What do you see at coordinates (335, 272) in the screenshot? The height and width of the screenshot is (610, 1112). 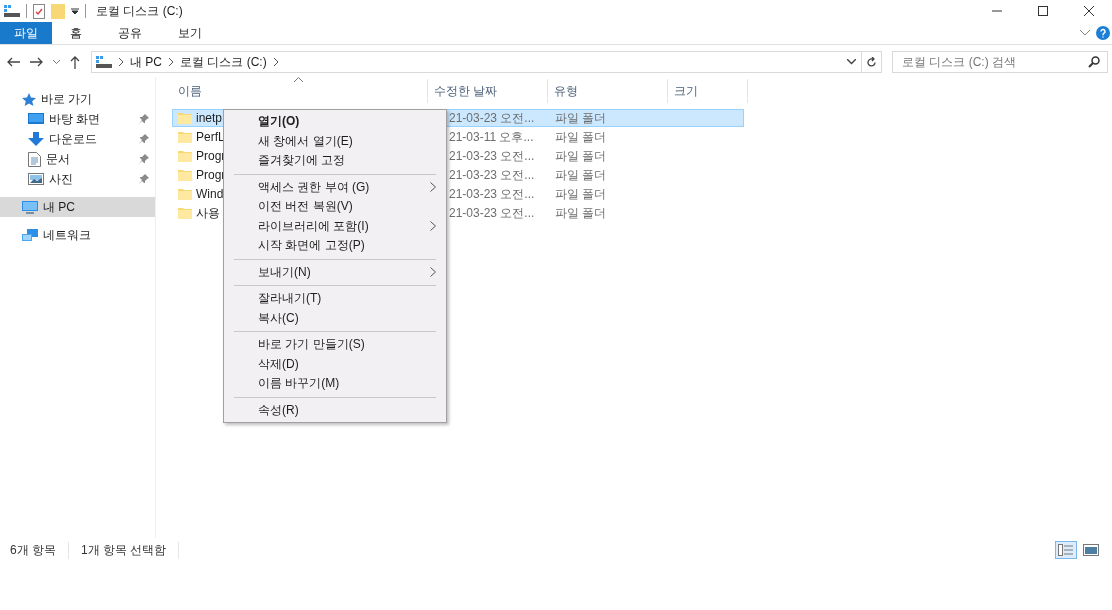 I see `menu-item: 보내기(N)` at bounding box center [335, 272].